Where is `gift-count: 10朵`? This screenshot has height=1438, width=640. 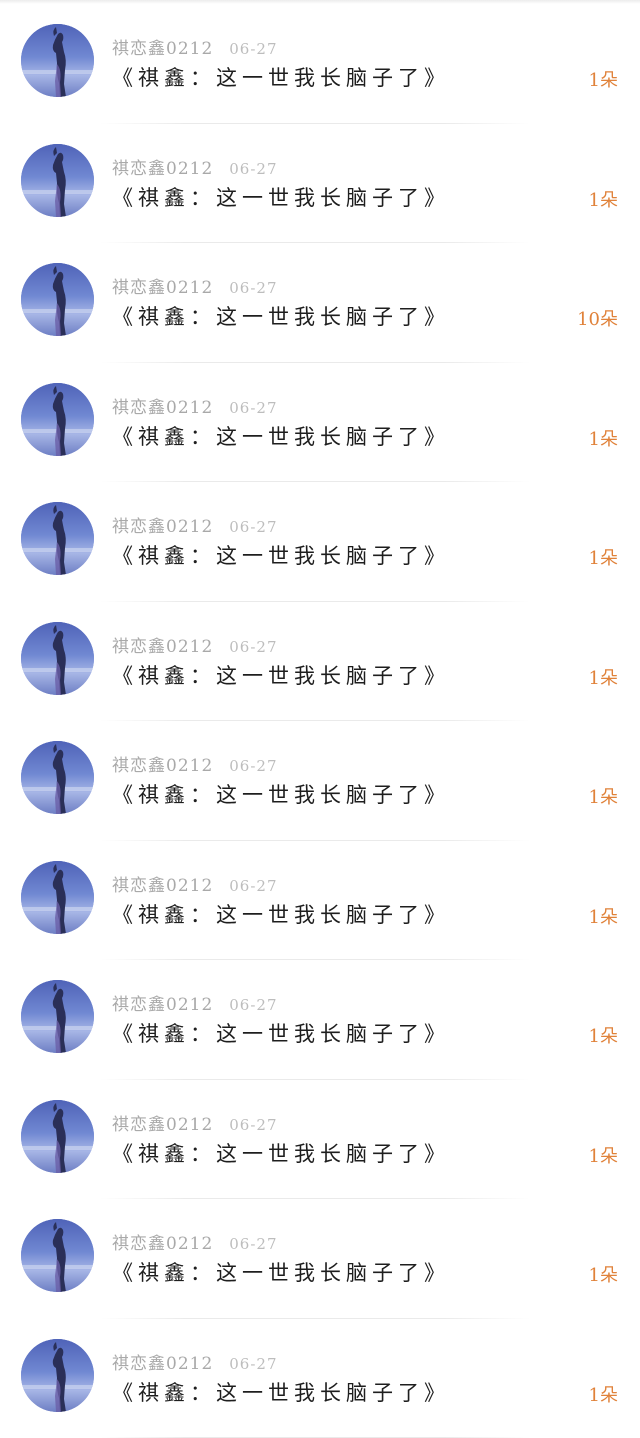
gift-count: 10朵 is located at coordinates (597, 318).